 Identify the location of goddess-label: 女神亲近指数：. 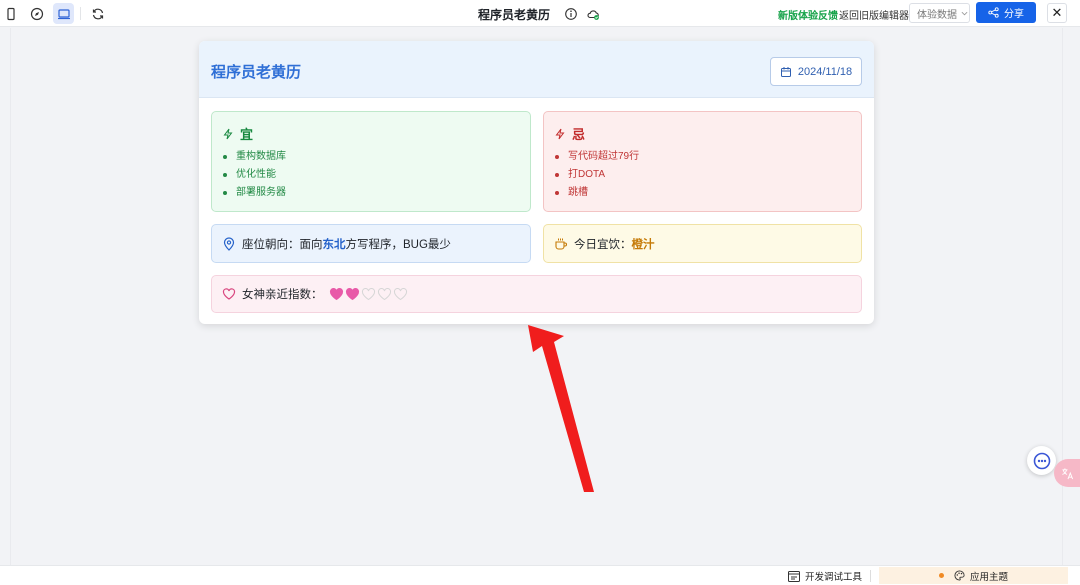
(282, 295).